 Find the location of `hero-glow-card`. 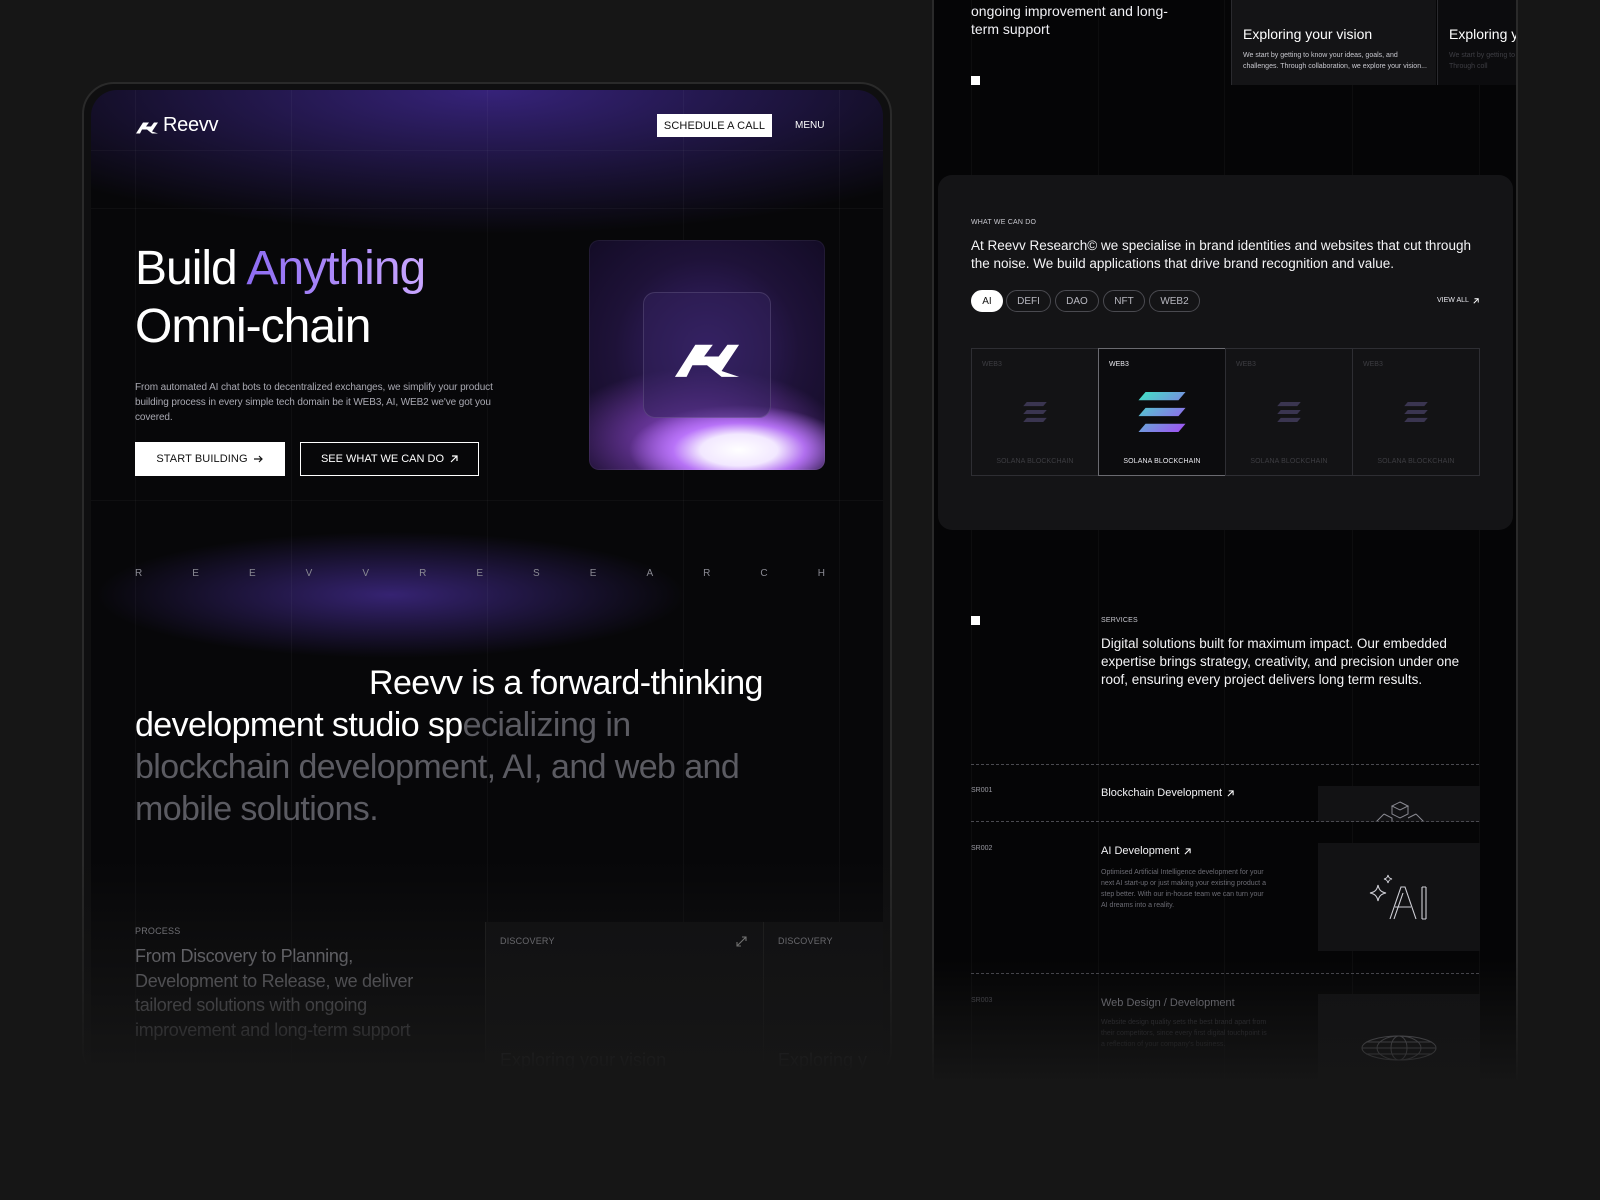

hero-glow-card is located at coordinates (707, 355).